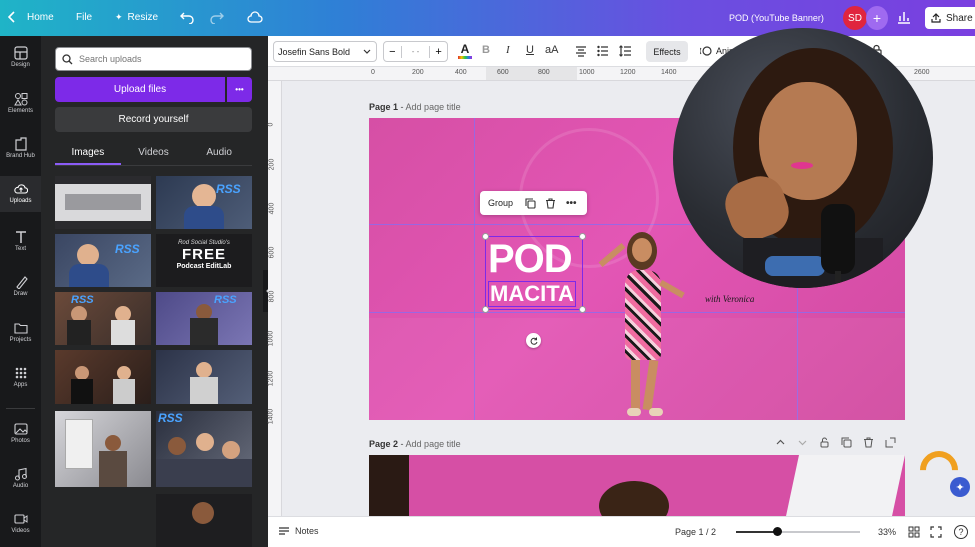 The image size is (975, 547). Describe the element at coordinates (667, 51) in the screenshot. I see `effects-button: Effects` at that location.